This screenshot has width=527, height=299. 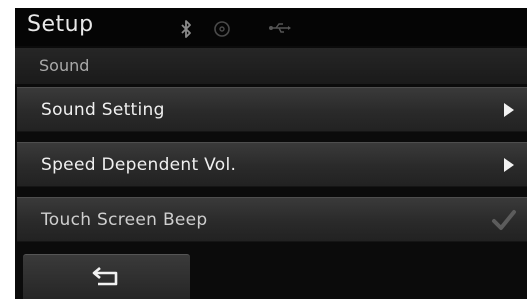 What do you see at coordinates (272, 219) in the screenshot?
I see `menu-item-touch-screen-beep: Touch Screen Beep` at bounding box center [272, 219].